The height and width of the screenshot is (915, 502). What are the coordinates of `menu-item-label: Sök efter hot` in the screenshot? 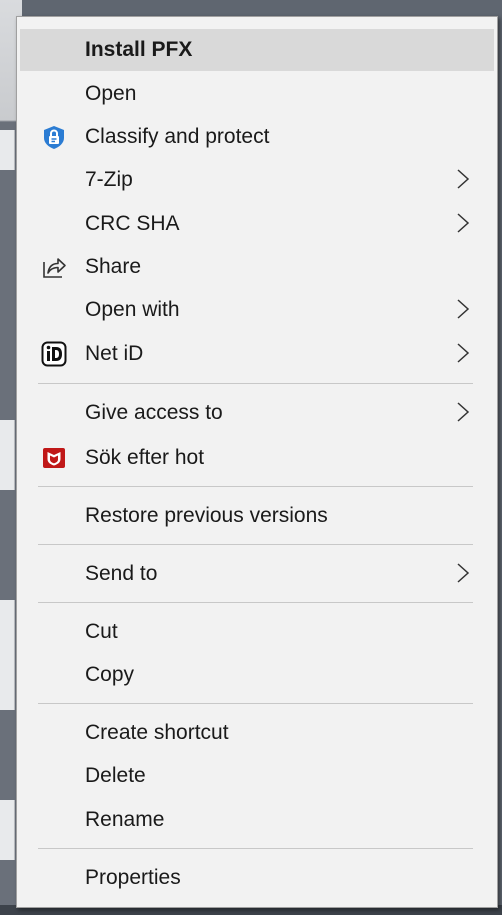 It's located at (145, 457).